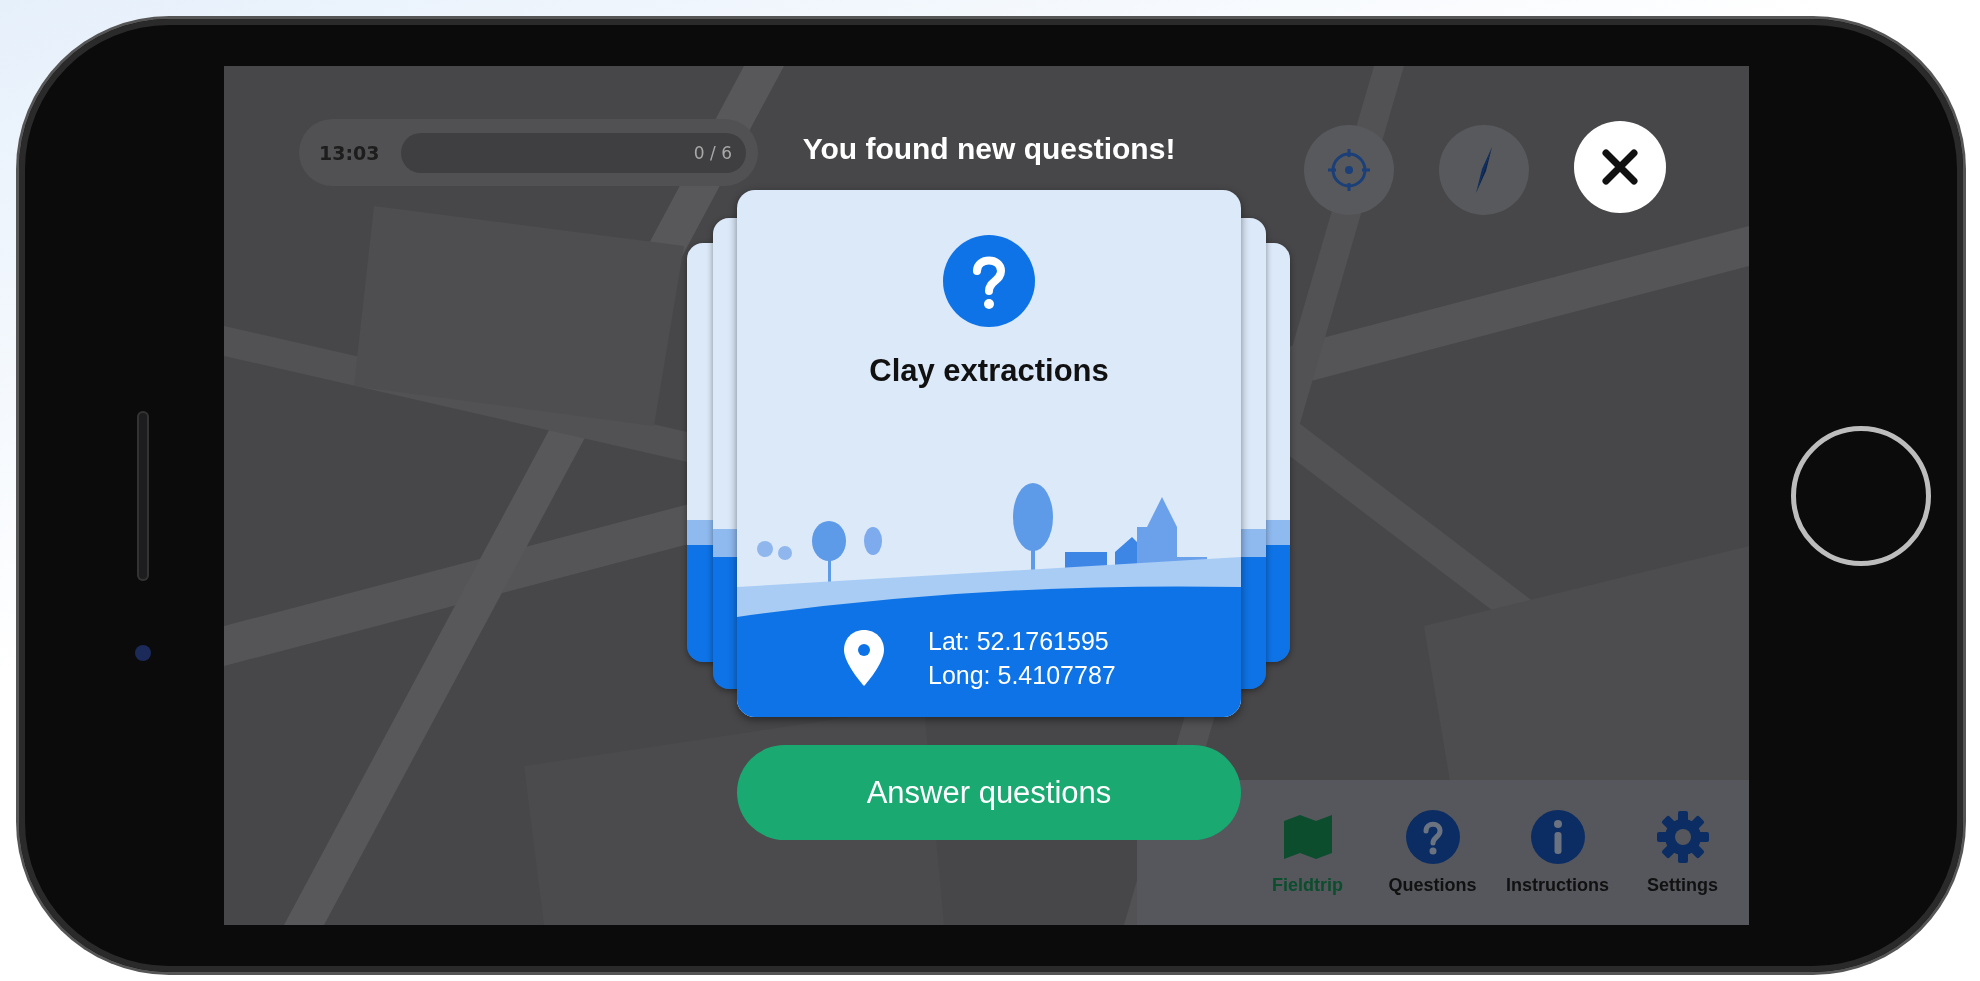 The image size is (1980, 981). Describe the element at coordinates (1307, 852) in the screenshot. I see `nav-tab: Fieldtrip` at that location.